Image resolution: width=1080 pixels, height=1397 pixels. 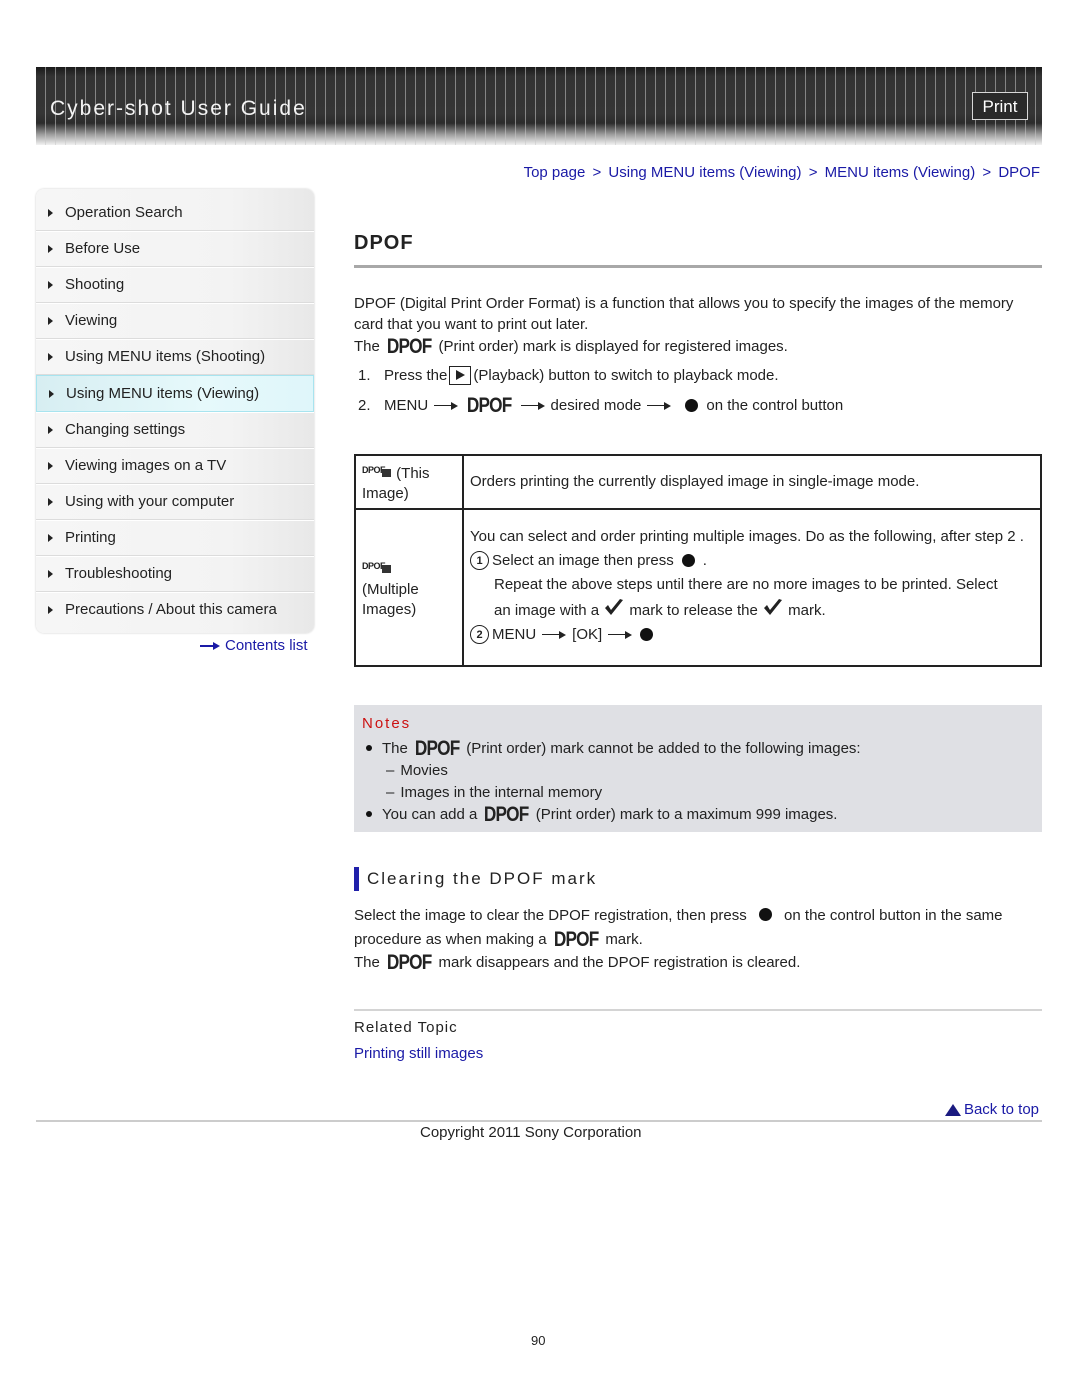 I want to click on text: desired mode, so click(x=596, y=405).